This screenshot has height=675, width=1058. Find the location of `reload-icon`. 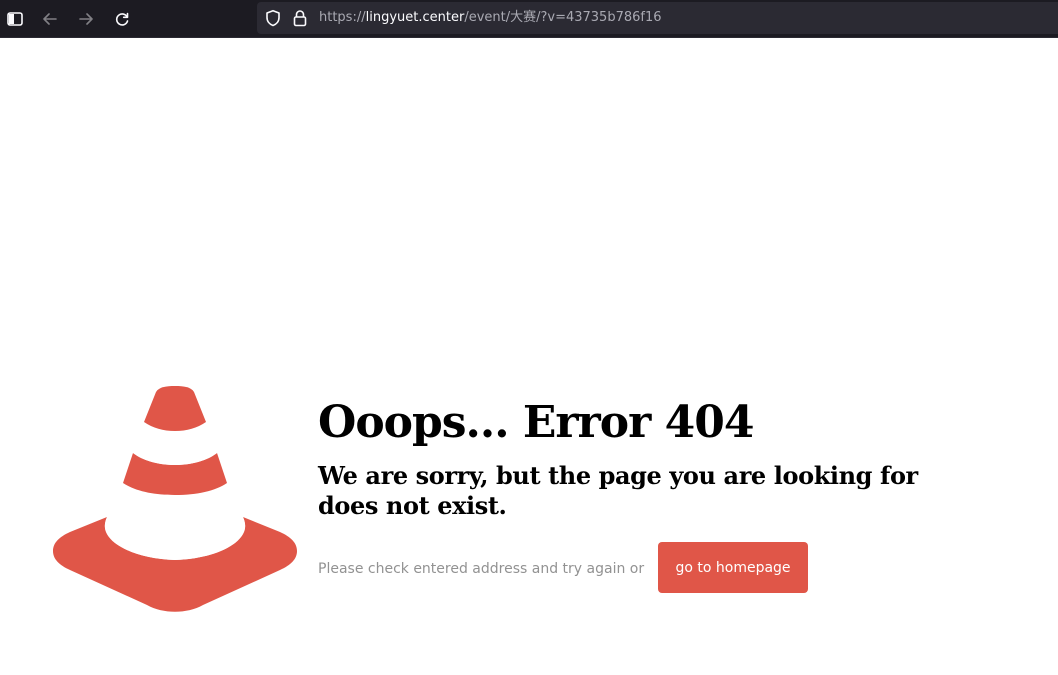

reload-icon is located at coordinates (122, 19).